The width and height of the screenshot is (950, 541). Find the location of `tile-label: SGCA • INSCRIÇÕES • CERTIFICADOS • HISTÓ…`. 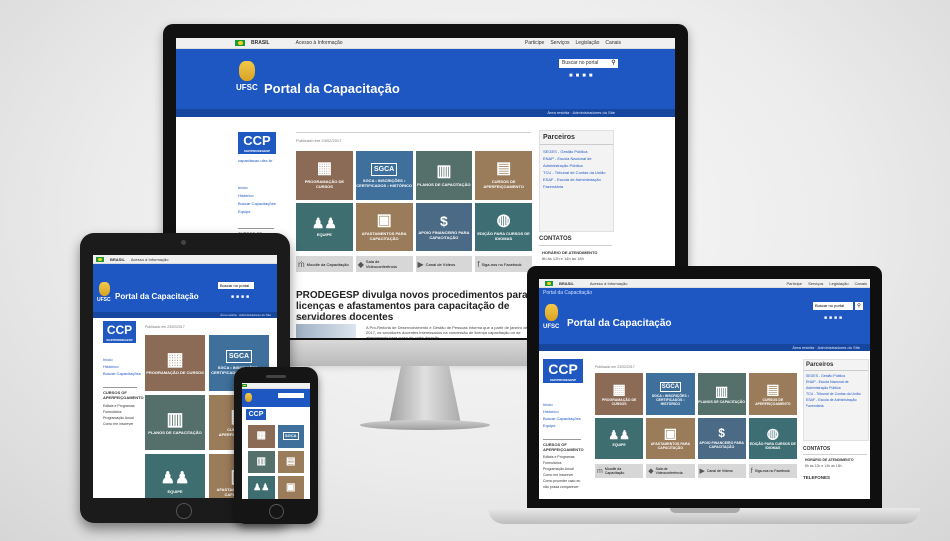

tile-label: SGCA • INSCRIÇÕES • CERTIFICADOS • HISTÓ… is located at coordinates (384, 182).